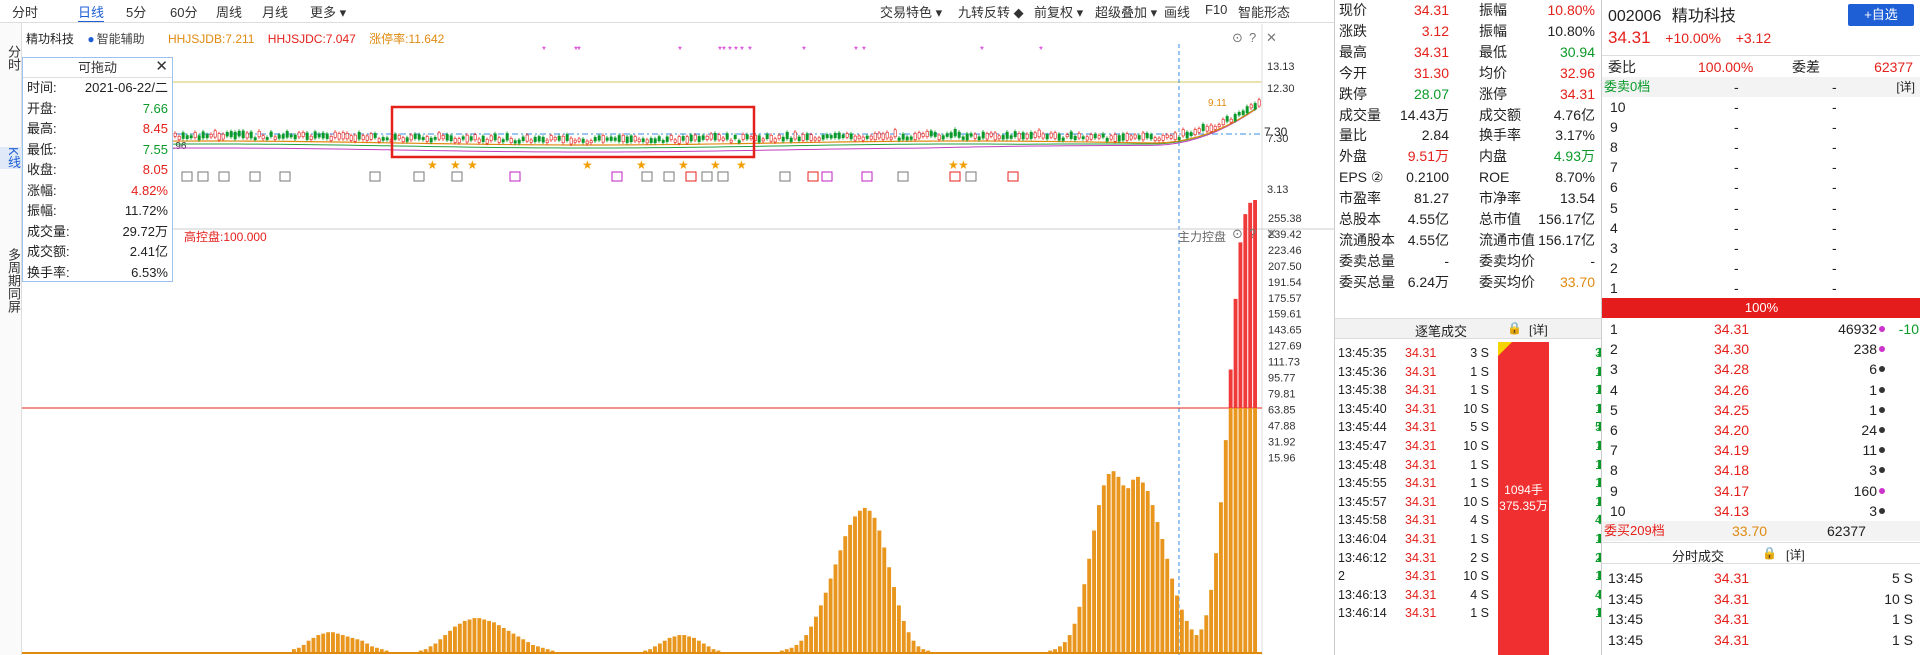 The height and width of the screenshot is (655, 1920). What do you see at coordinates (1237, 38) in the screenshot?
I see `chart-settings-icon: ⊙` at bounding box center [1237, 38].